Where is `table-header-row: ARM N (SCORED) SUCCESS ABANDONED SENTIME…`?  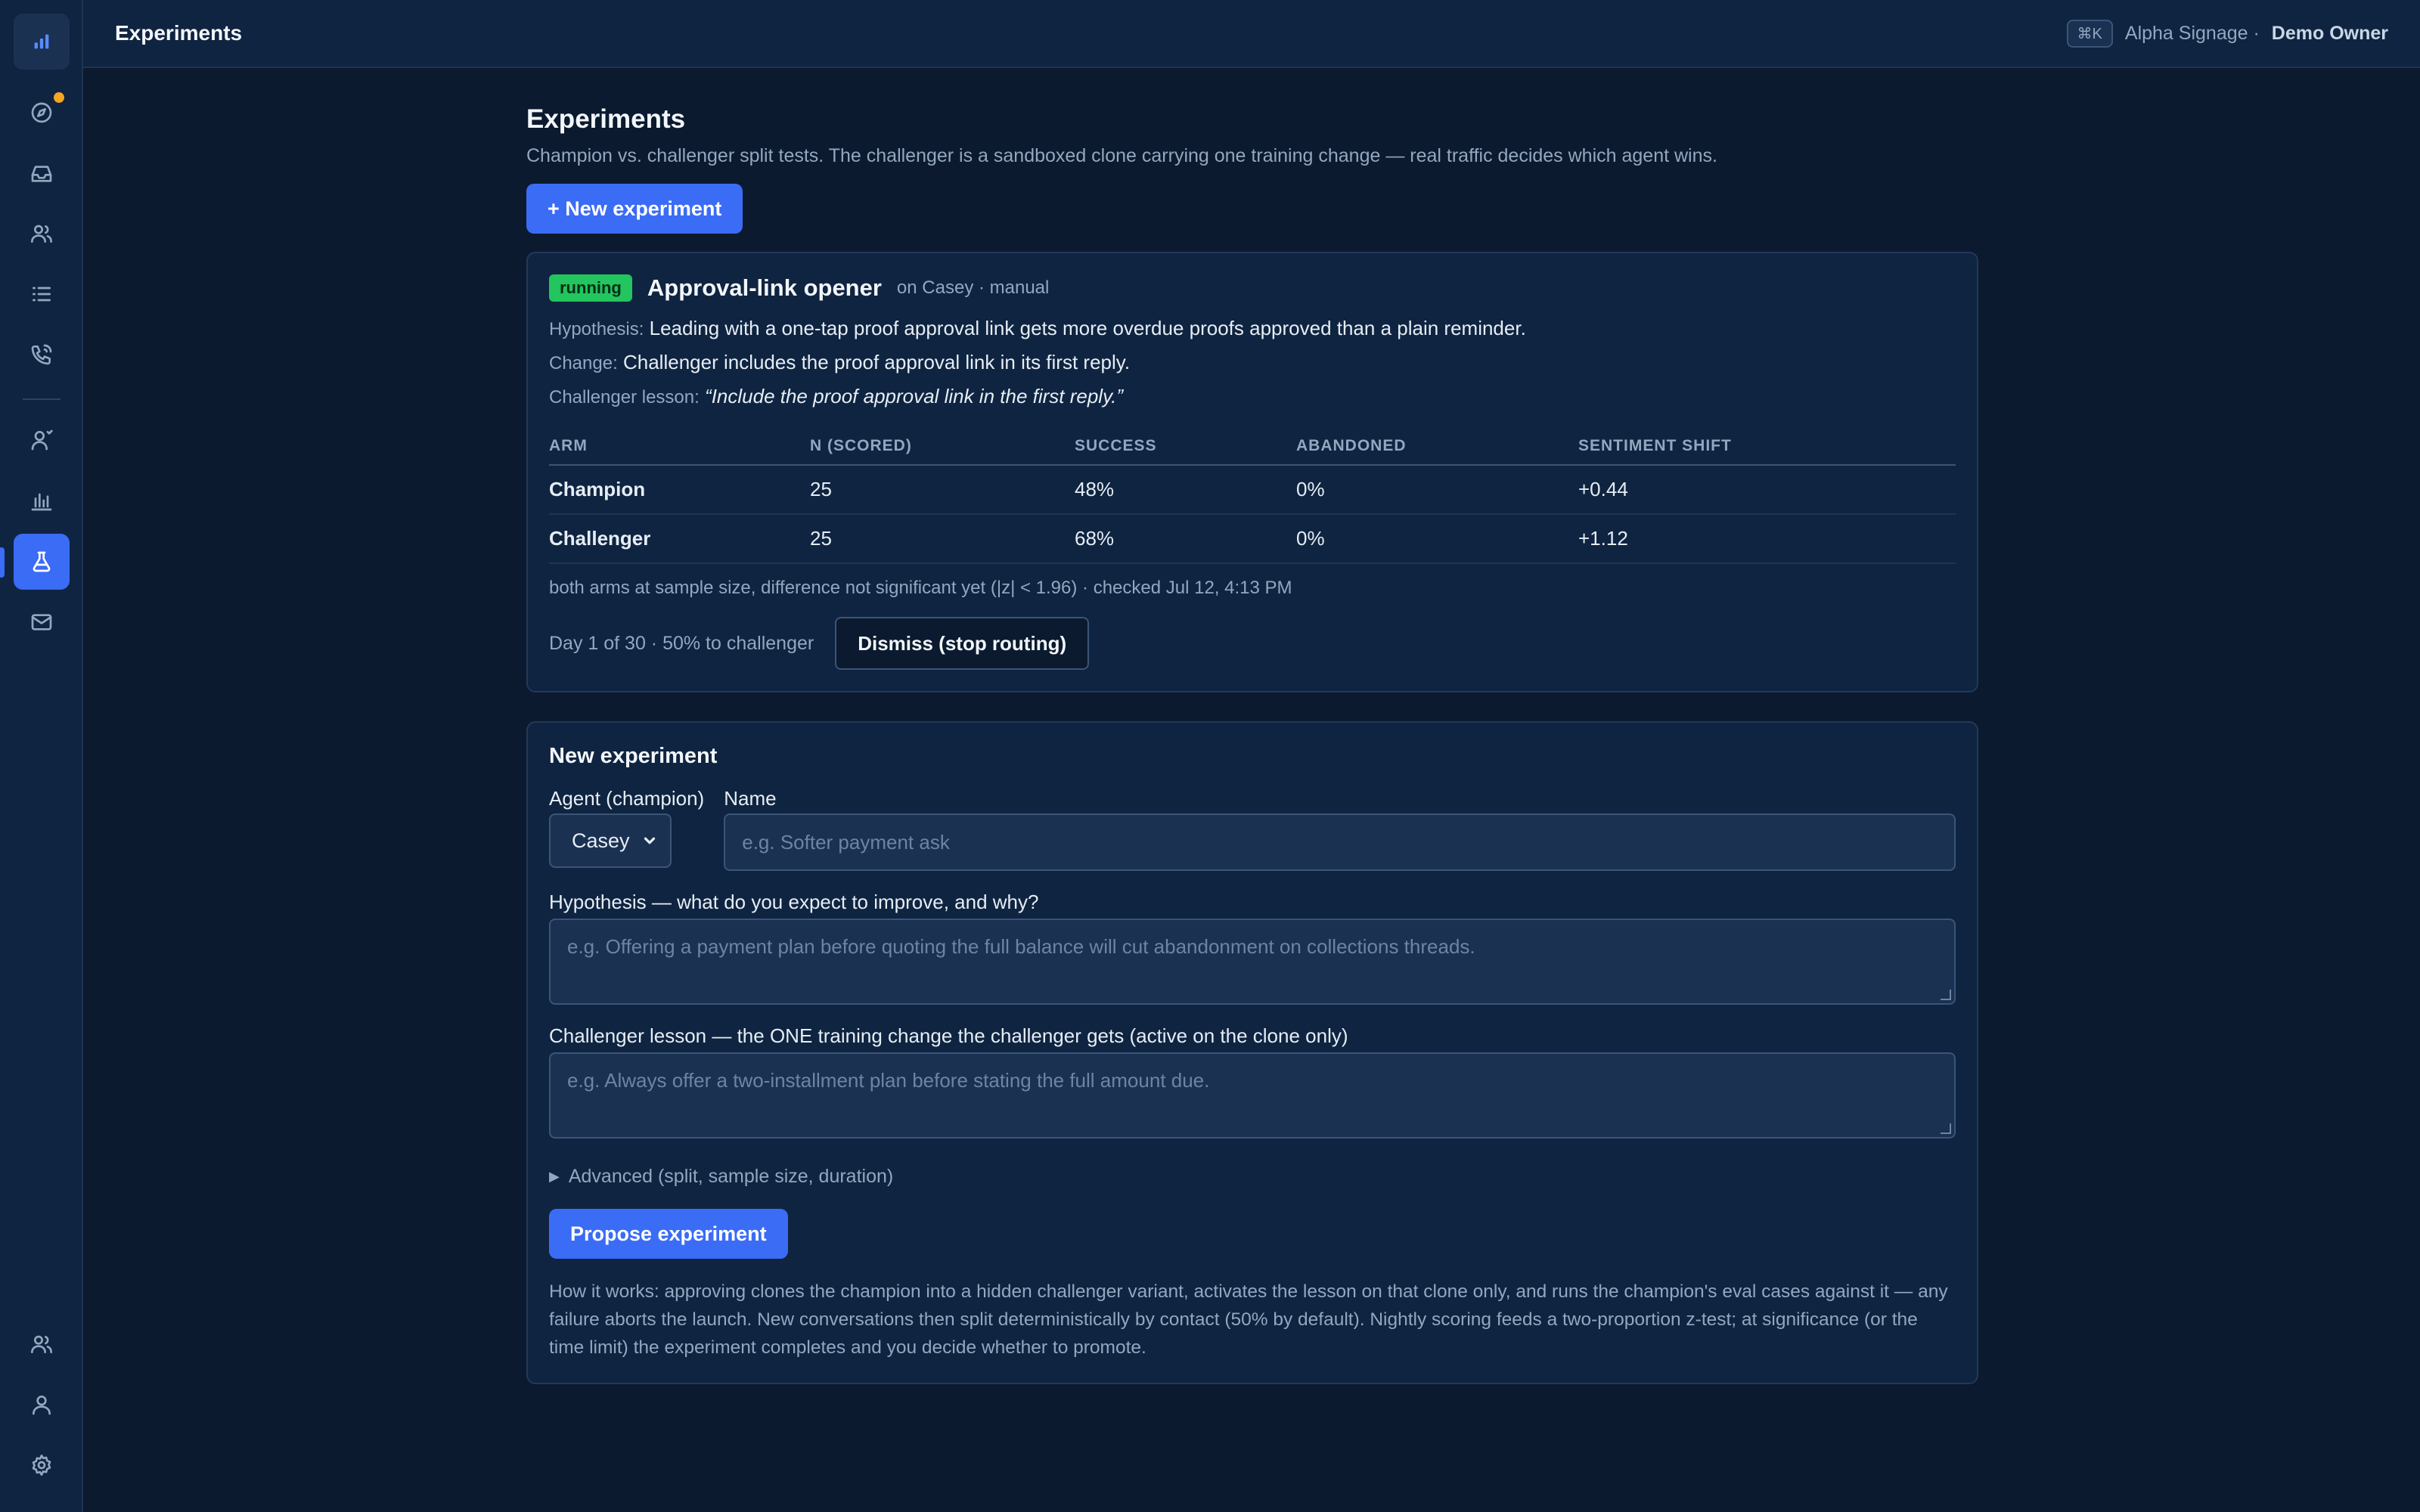 table-header-row: ARM N (SCORED) SUCCESS ABANDONED SENTIME… is located at coordinates (1252, 449).